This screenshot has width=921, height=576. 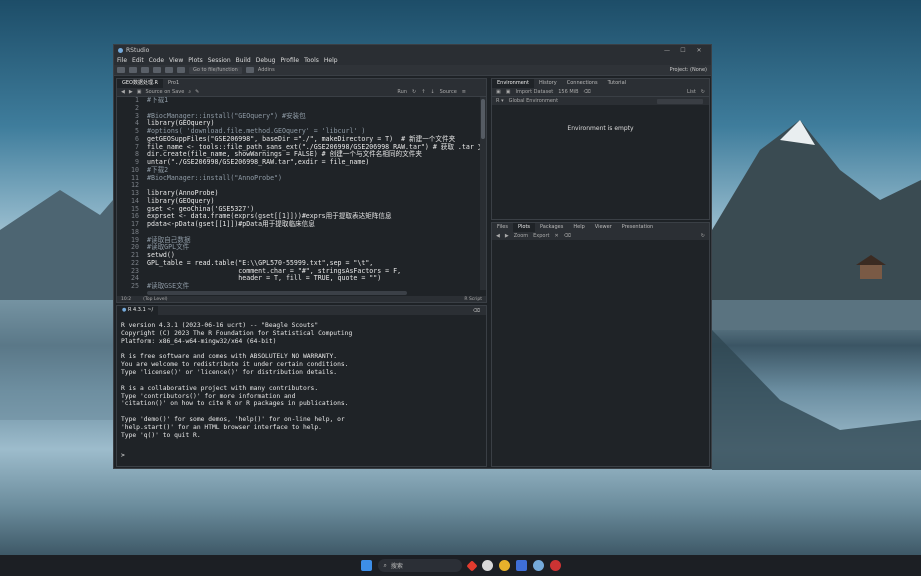 I want to click on editor-tab-row: GEO数据处理.R Pro1, so click(x=301, y=83).